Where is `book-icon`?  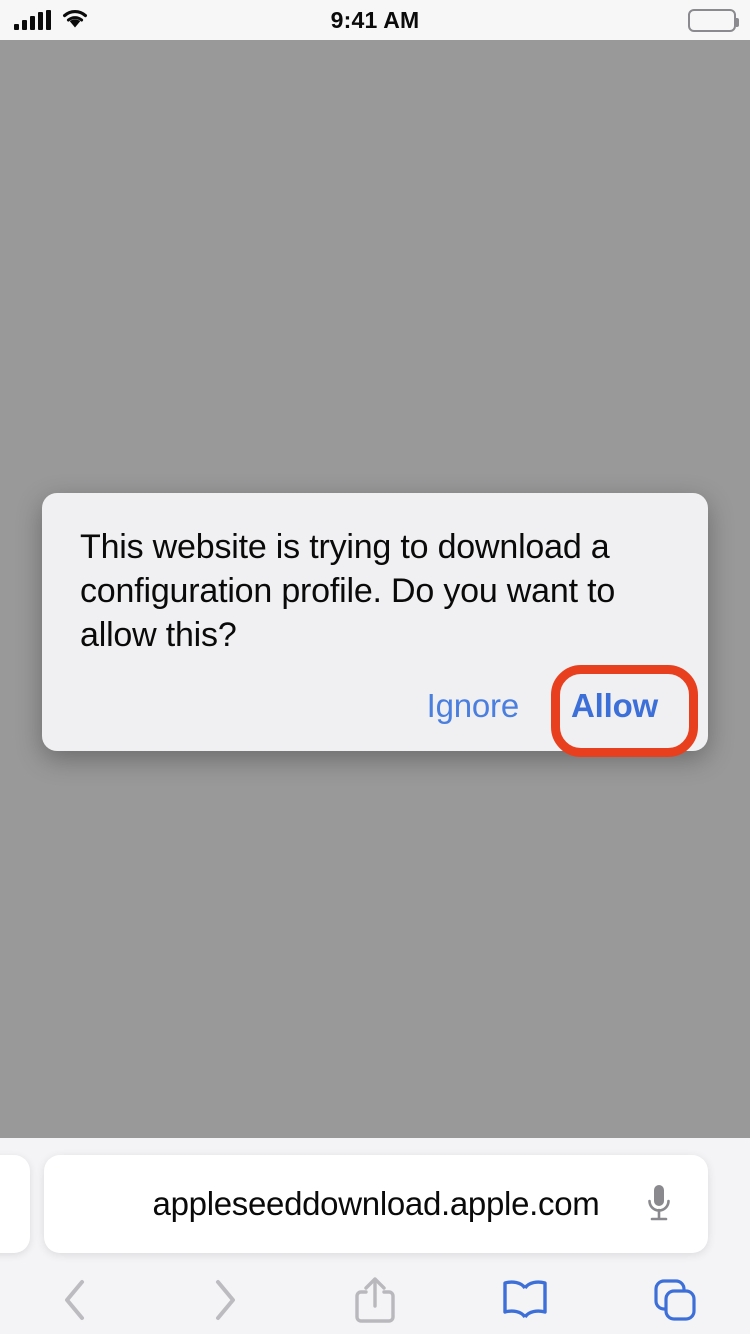 book-icon is located at coordinates (525, 1299).